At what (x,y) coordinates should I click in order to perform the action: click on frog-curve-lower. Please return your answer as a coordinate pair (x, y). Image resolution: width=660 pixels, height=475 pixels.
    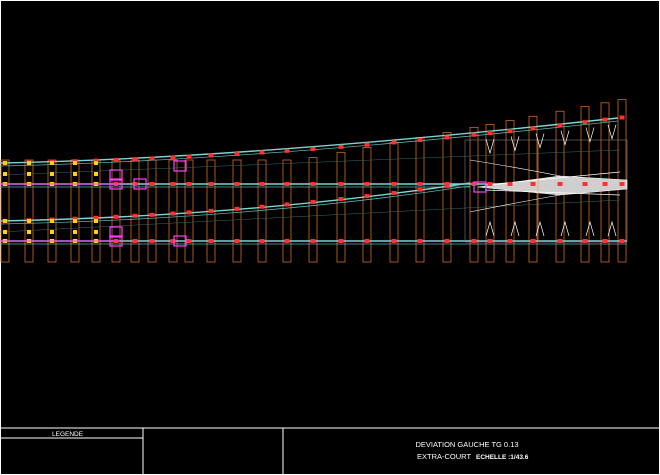
    Looking at the image, I should click on (515, 203).